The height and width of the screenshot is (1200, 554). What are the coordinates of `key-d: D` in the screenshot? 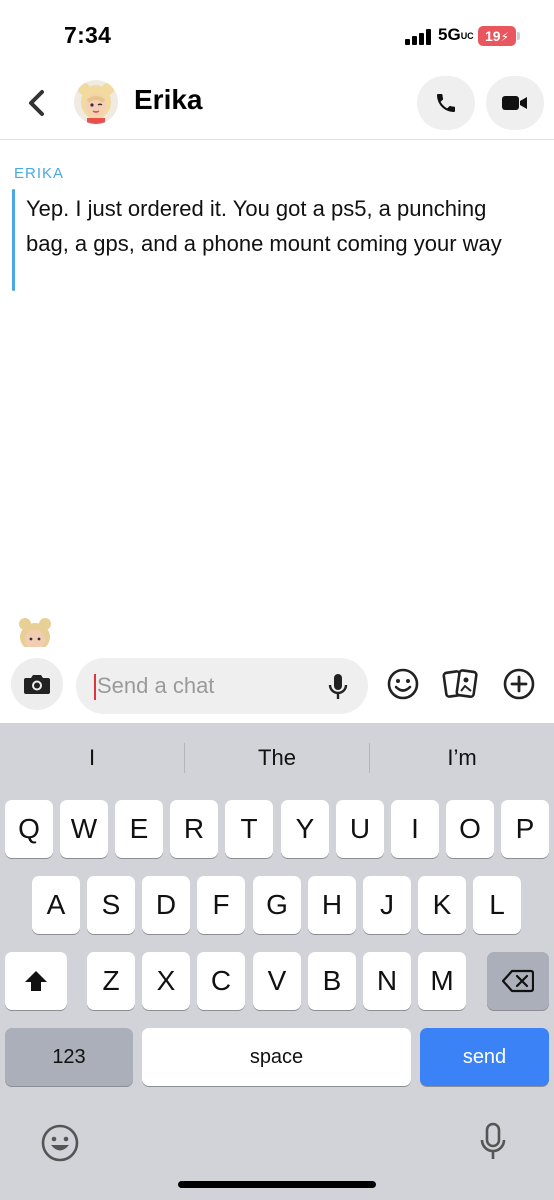 It's located at (166, 905).